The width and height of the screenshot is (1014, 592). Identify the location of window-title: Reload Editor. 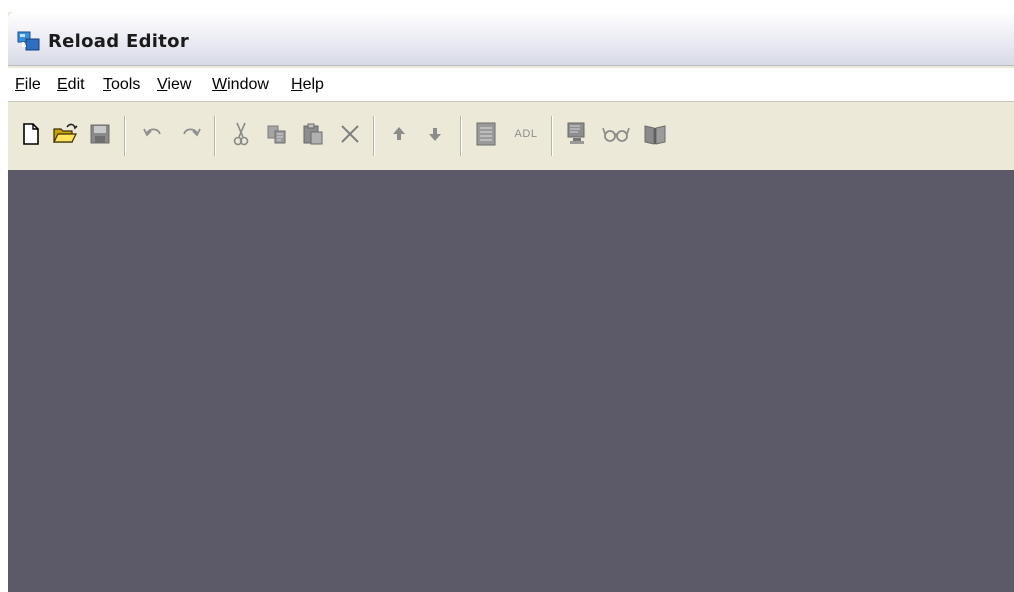
(119, 41).